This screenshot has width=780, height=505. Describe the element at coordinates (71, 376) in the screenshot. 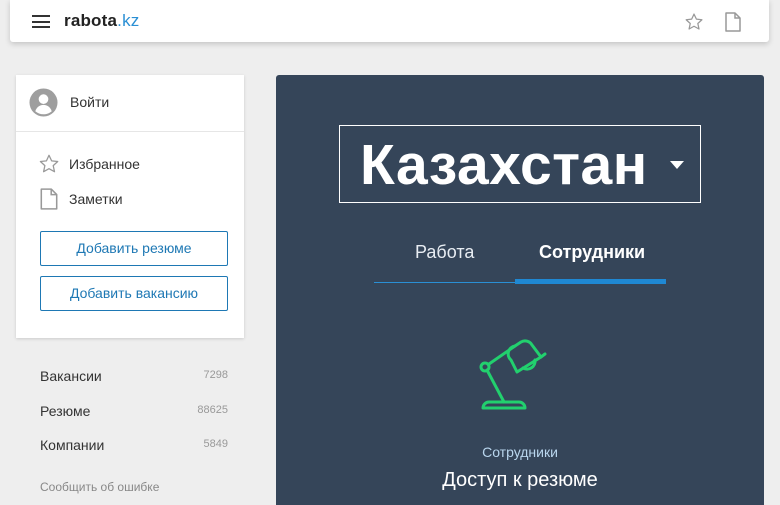

I see `stat-label: Вакансии` at that location.